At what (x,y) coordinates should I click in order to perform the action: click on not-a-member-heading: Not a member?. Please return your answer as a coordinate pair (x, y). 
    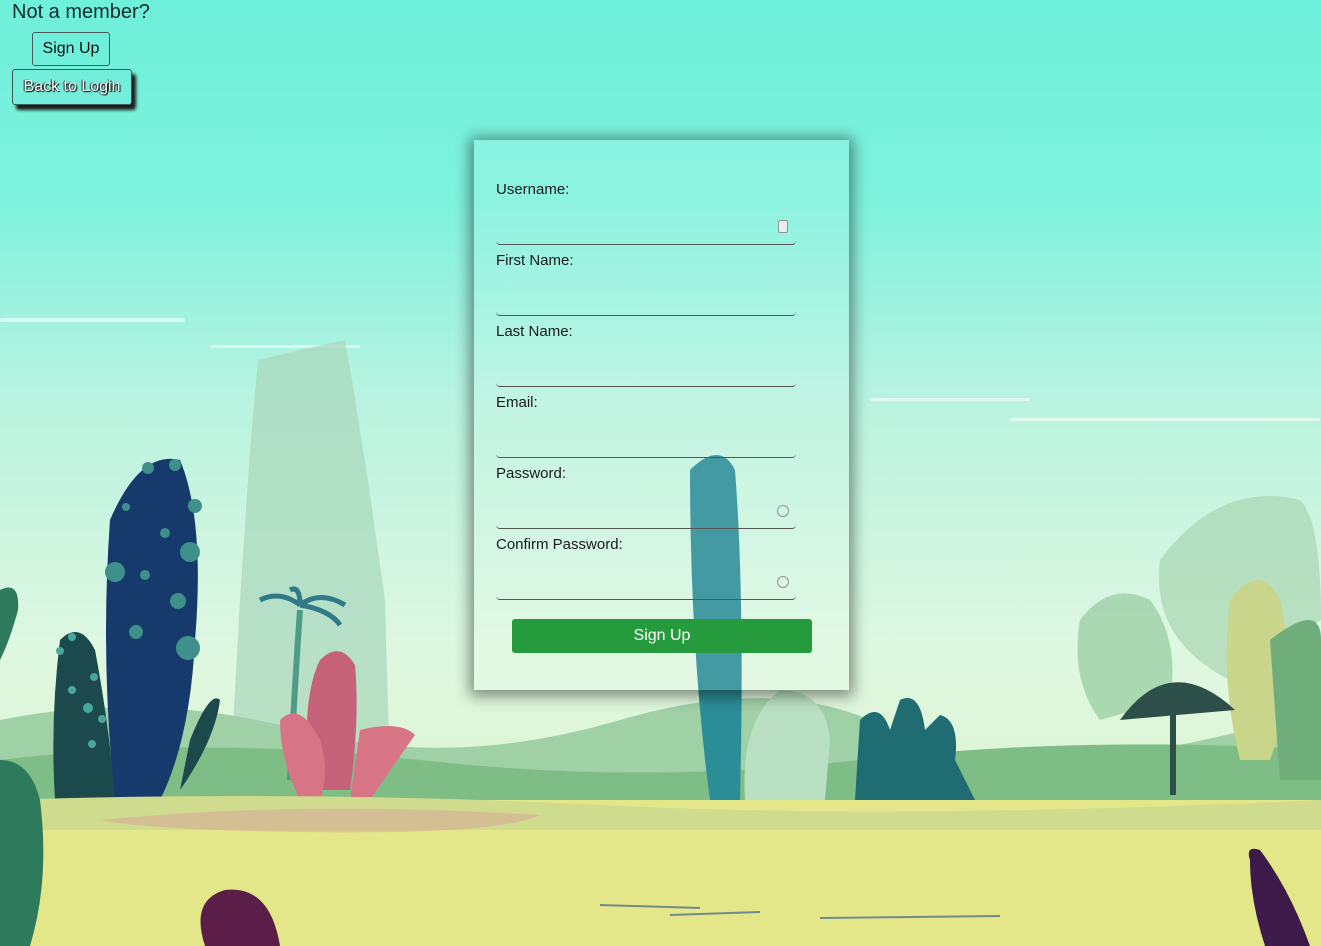
    Looking at the image, I should click on (81, 12).